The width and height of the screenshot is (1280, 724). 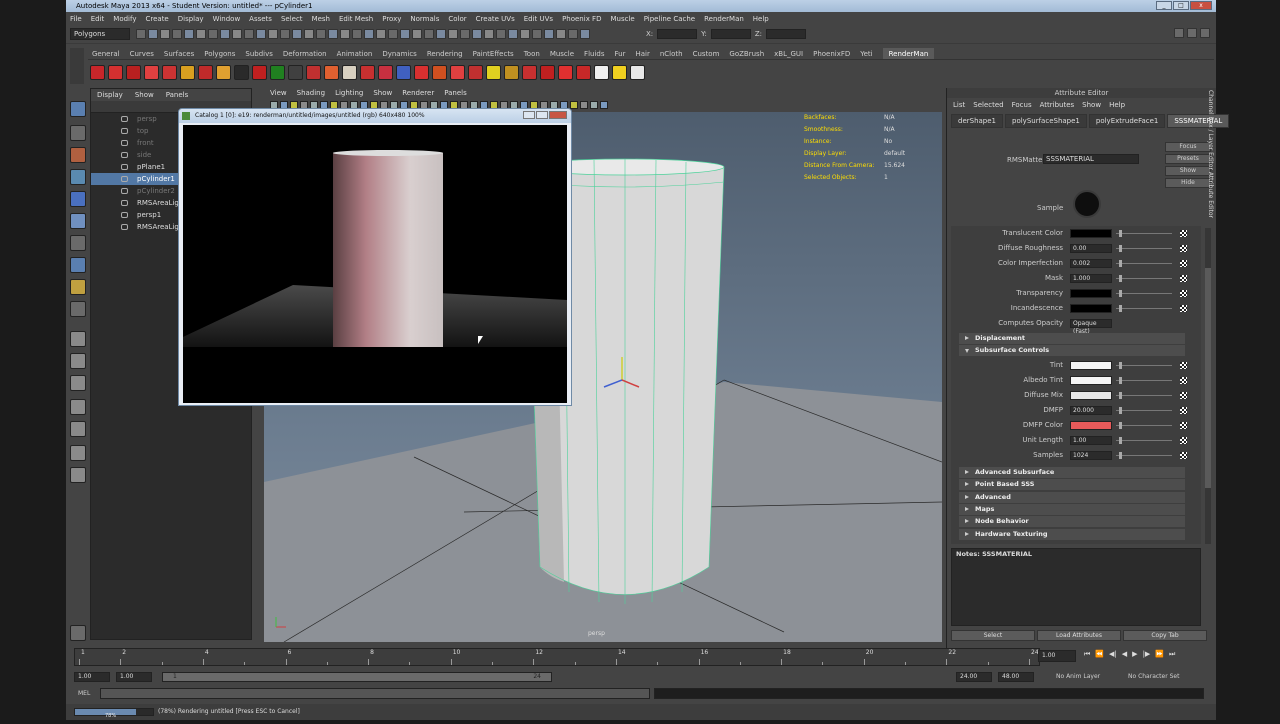 I want to click on attr-value-field: 20.000, so click(x=1091, y=410).